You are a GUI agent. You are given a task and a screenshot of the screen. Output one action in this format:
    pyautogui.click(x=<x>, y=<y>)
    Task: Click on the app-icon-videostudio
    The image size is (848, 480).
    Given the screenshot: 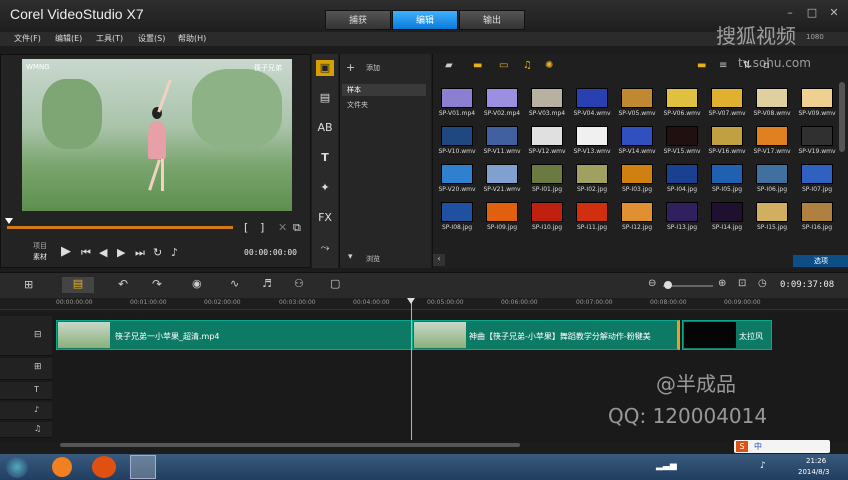 What is the action you would take?
    pyautogui.click(x=104, y=467)
    